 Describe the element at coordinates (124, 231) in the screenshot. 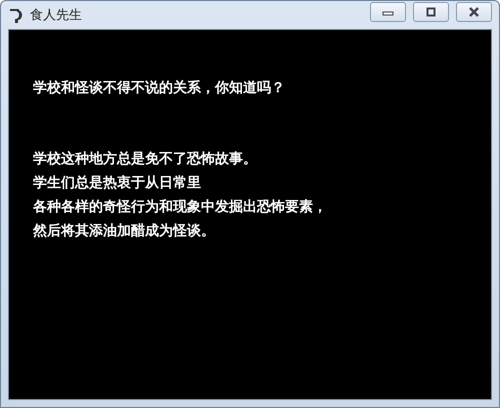

I see `text-line: 然后将其添油加醋成为怪谈。` at that location.